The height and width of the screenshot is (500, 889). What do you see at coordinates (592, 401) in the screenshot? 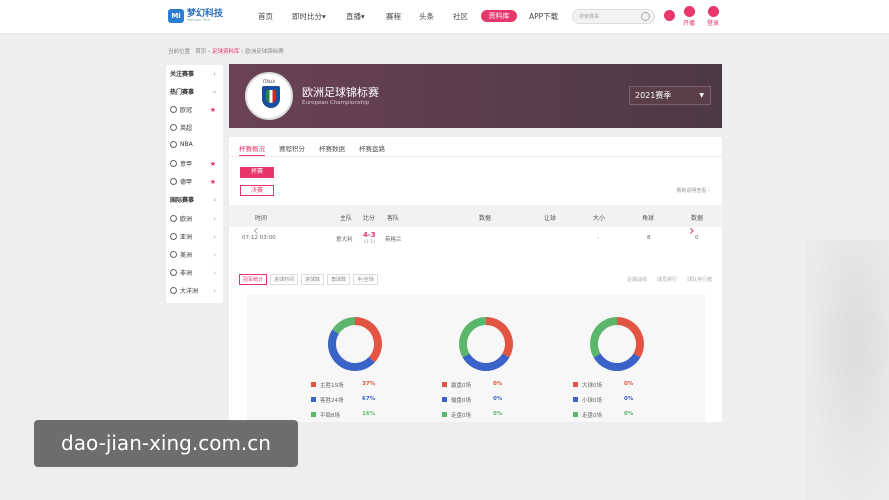
I see `legend-label: 小球0场` at bounding box center [592, 401].